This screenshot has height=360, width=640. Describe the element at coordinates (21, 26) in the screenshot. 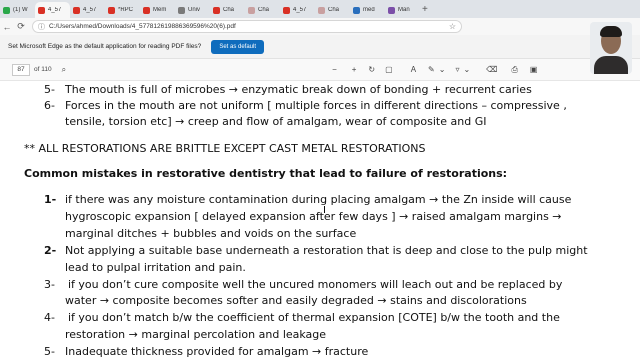

I see `refresh-icon: ⟳` at that location.